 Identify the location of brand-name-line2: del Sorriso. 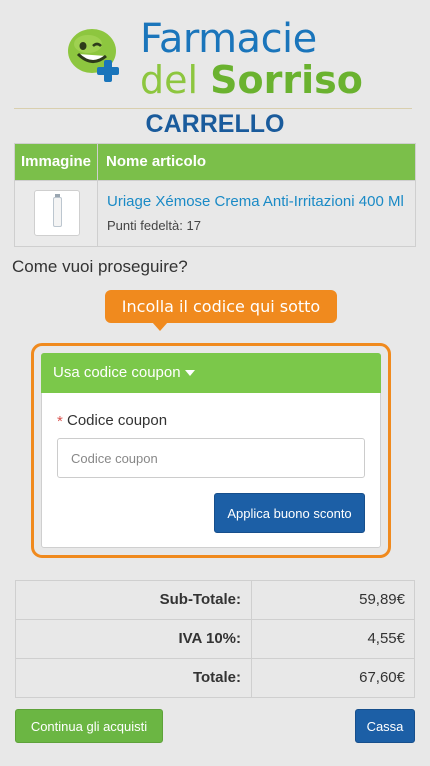
(251, 80).